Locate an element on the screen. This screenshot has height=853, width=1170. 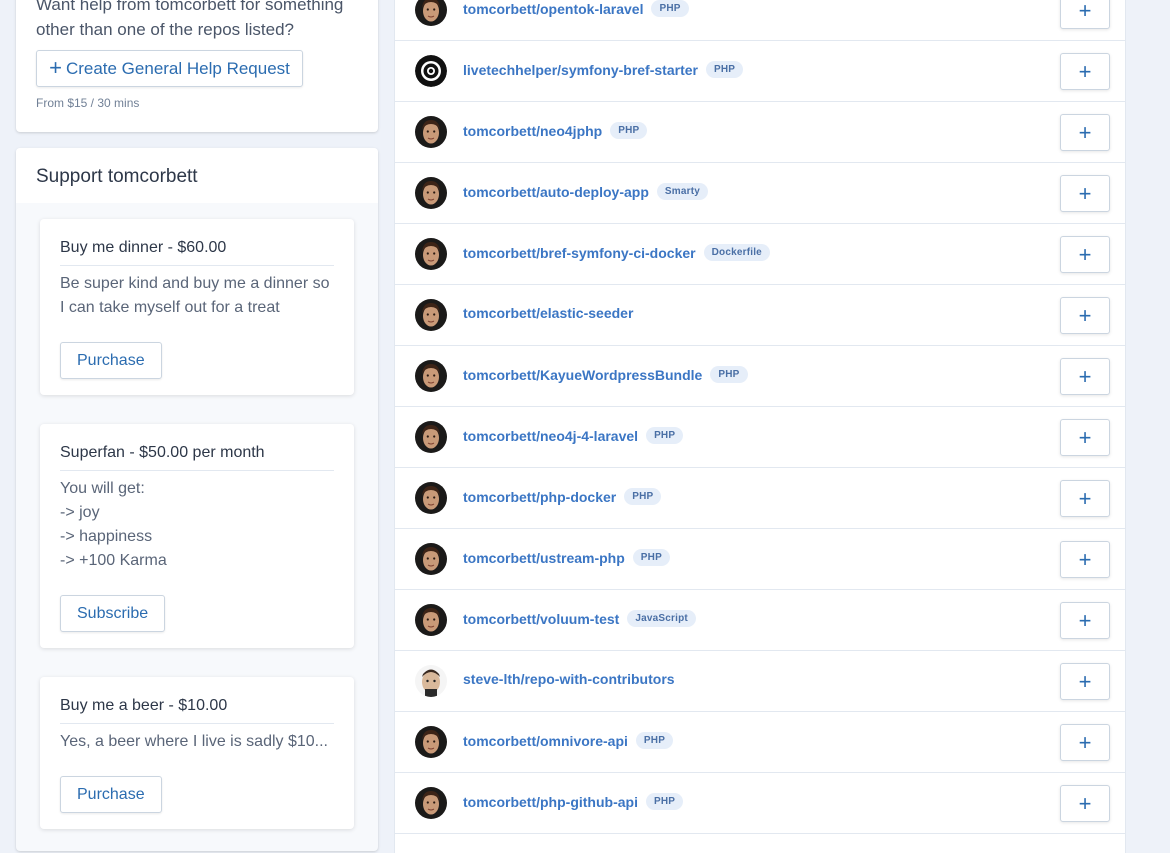
general-help-price-note: From $15 / 30 mins is located at coordinates (88, 103).